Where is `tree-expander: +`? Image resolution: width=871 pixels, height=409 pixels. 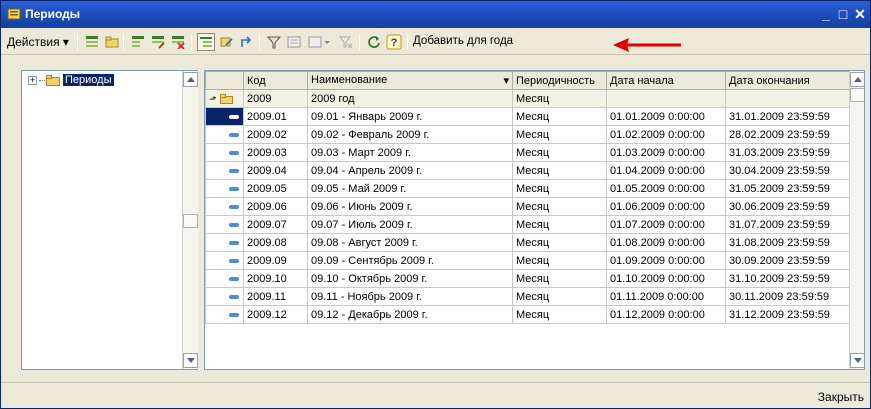 tree-expander: + is located at coordinates (32, 80).